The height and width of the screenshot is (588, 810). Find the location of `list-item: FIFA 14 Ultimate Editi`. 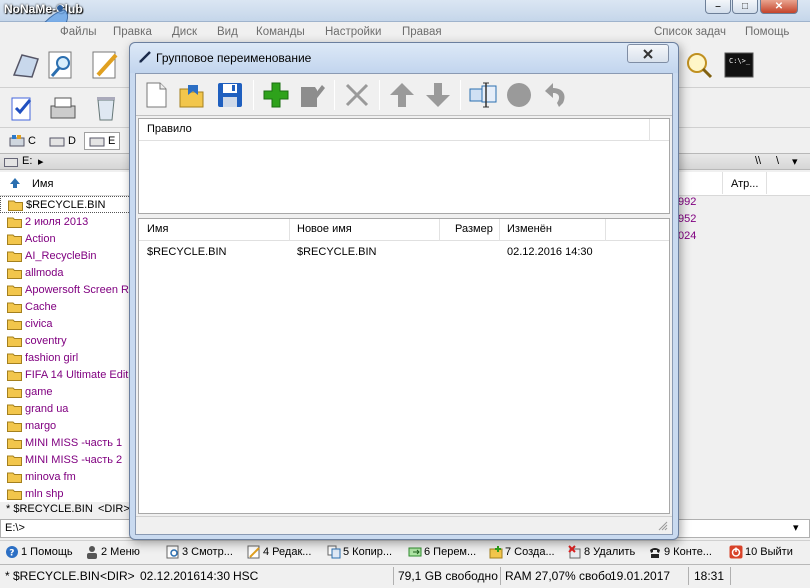

list-item: FIFA 14 Ultimate Editi is located at coordinates (67, 374).